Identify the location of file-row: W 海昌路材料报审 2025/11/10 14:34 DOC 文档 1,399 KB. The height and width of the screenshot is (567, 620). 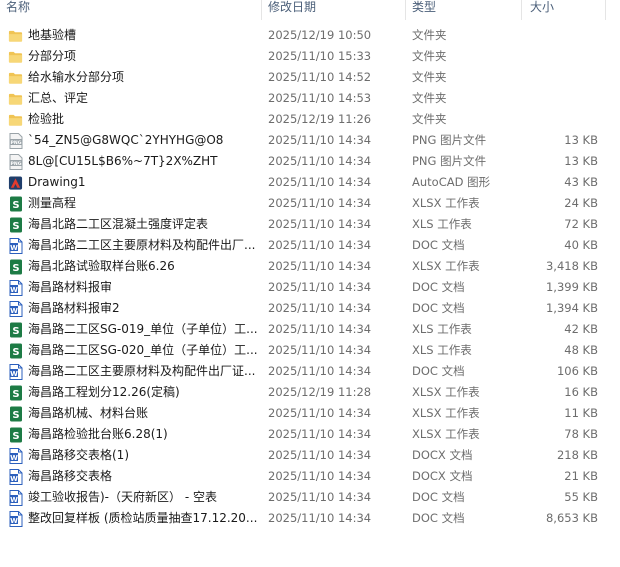
(310, 287).